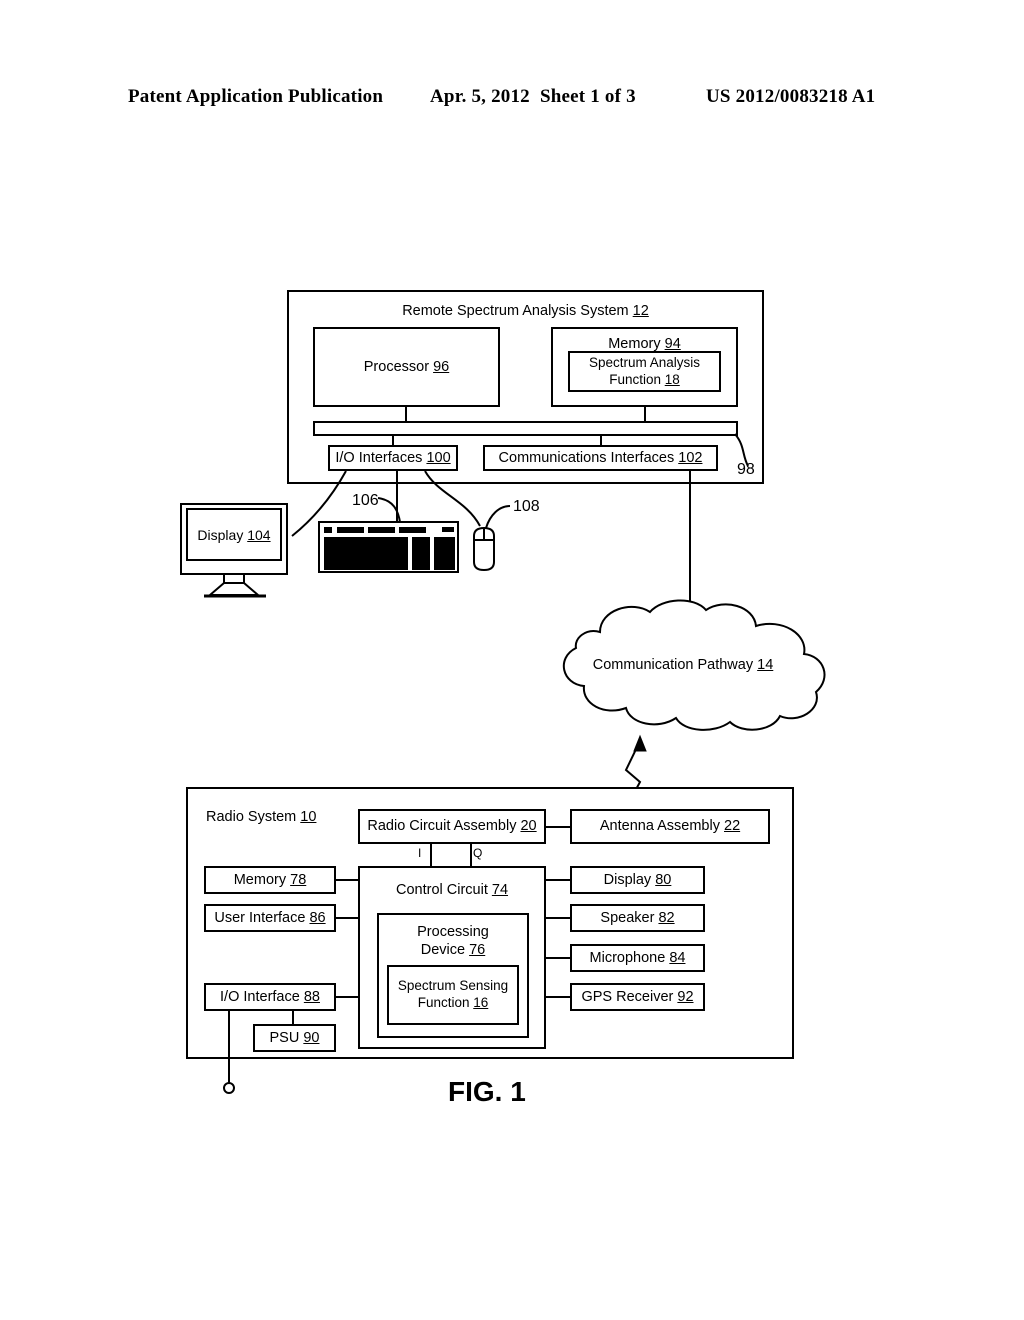 The image size is (1024, 1320). I want to click on io-terminal-circle, so click(229, 1088).